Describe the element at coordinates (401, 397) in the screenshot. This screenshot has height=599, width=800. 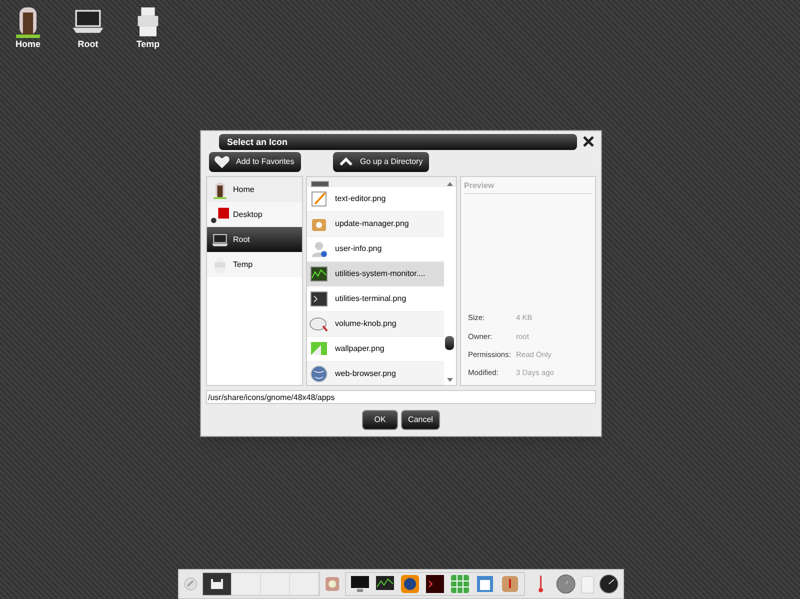
I see `path-field: /usr/share/icons/gnome/48x48/apps` at that location.